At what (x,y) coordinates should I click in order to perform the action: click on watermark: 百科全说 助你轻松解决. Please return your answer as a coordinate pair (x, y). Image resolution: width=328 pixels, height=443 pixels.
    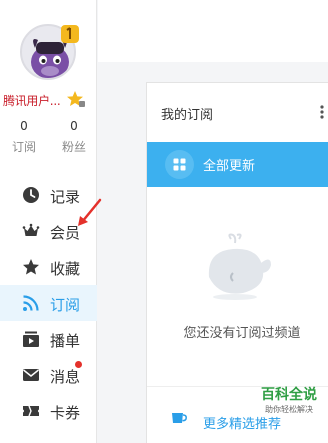
    Looking at the image, I should click on (289, 401).